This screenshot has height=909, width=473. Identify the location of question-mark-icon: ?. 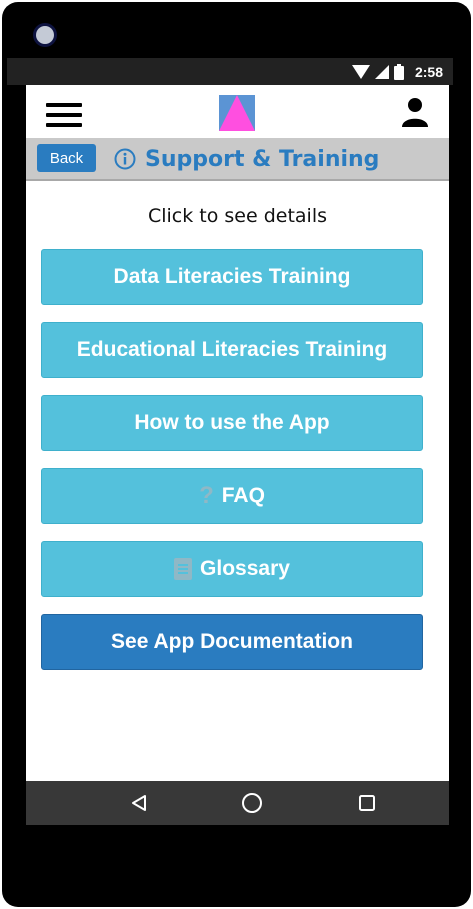
(206, 495).